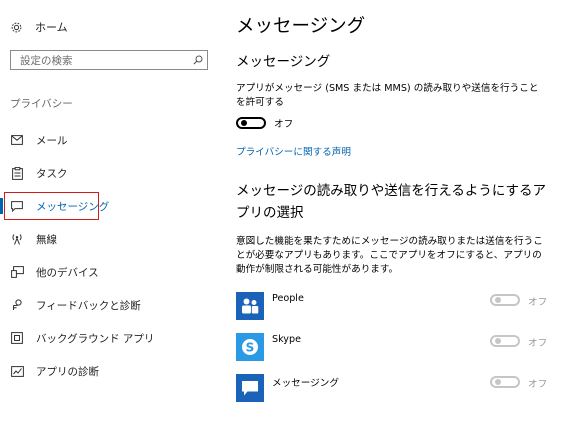 This screenshot has height=444, width=586. I want to click on mail-icon, so click(17, 140).